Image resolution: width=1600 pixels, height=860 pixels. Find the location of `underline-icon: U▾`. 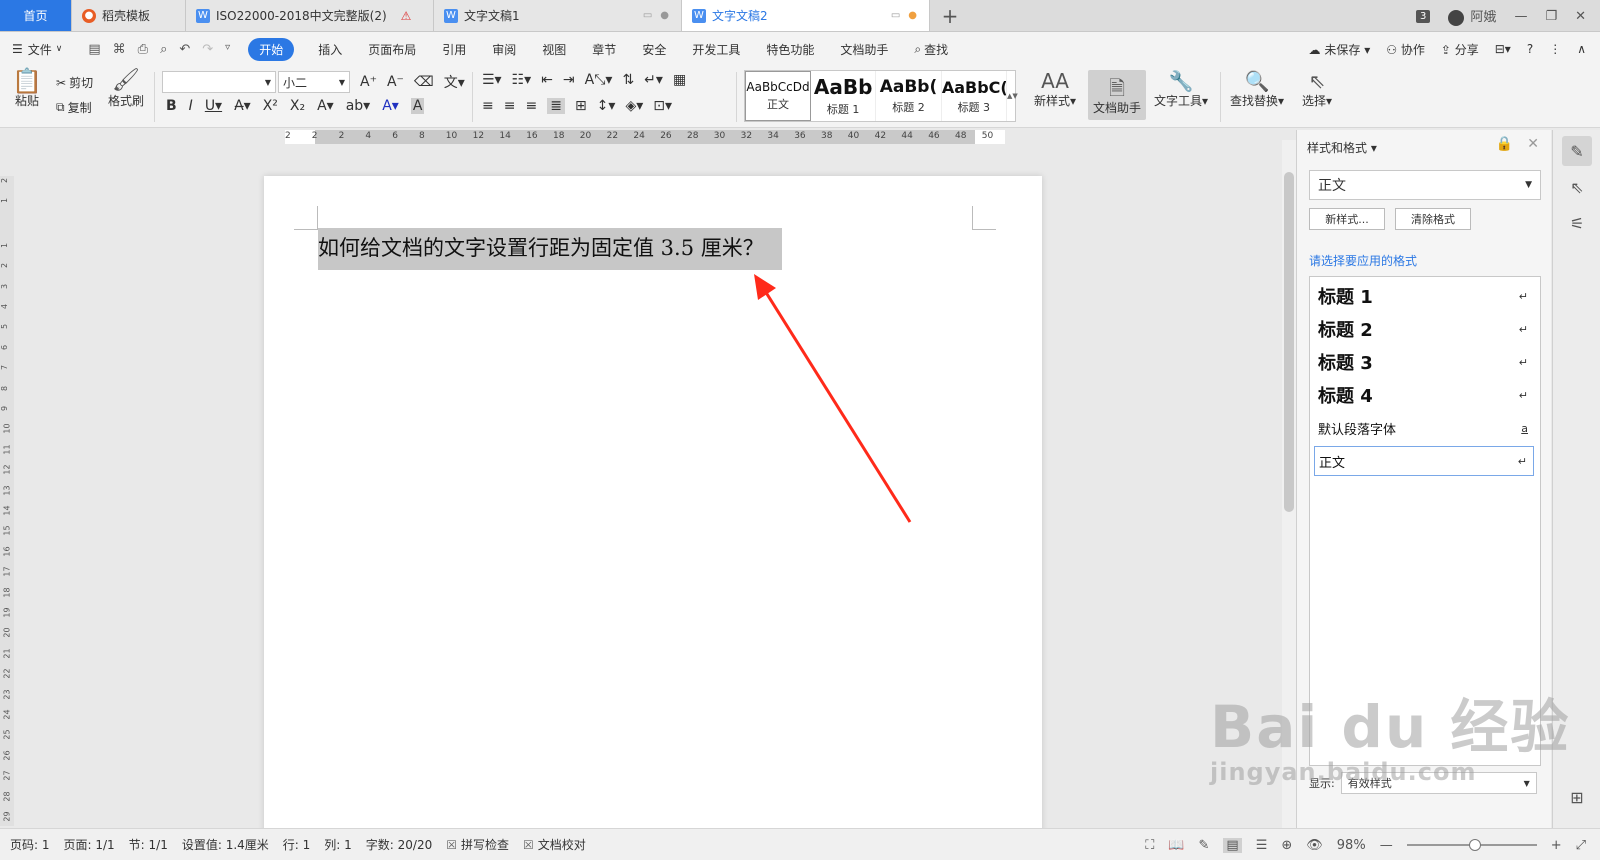

underline-icon: U▾ is located at coordinates (213, 106).